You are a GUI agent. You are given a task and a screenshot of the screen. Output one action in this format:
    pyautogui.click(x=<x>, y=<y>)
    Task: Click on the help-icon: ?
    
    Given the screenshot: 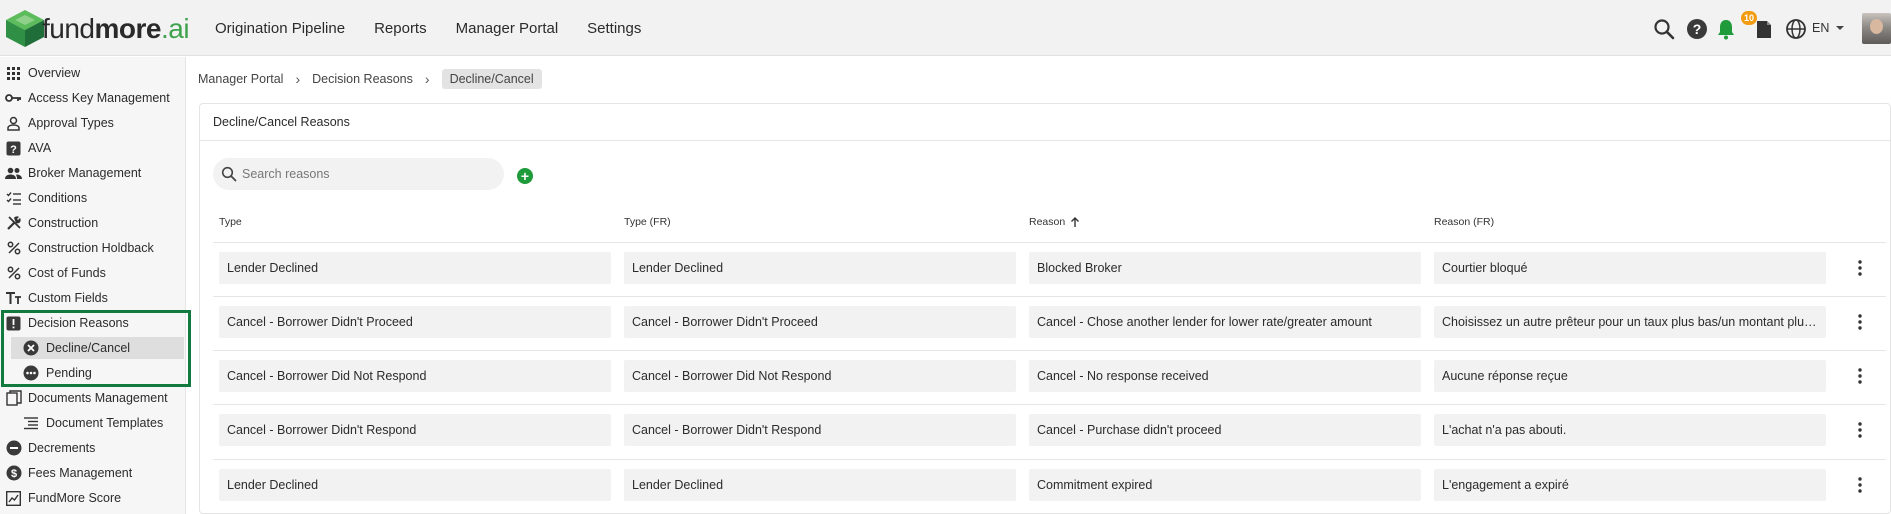 What is the action you would take?
    pyautogui.click(x=1697, y=29)
    